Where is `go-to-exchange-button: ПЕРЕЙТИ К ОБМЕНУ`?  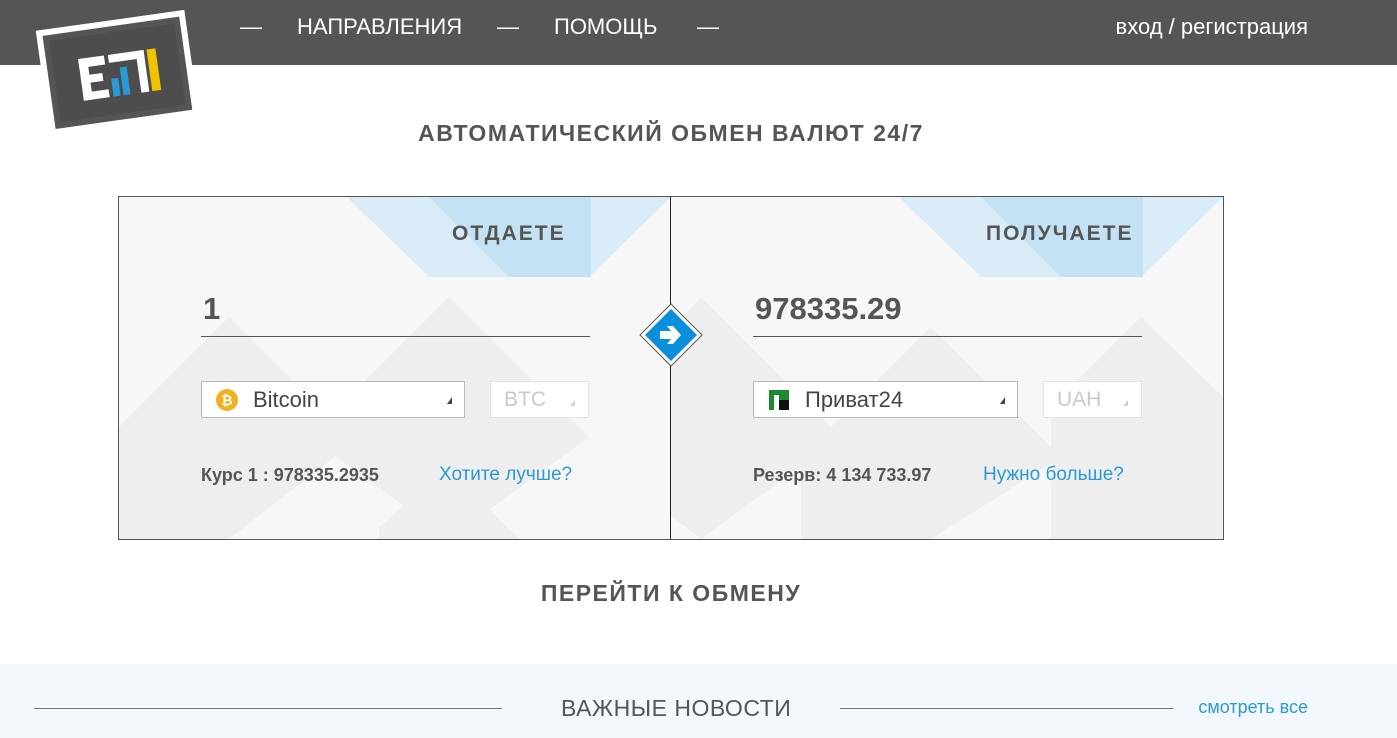
go-to-exchange-button: ПЕРЕЙТИ К ОБМЕНУ is located at coordinates (671, 593).